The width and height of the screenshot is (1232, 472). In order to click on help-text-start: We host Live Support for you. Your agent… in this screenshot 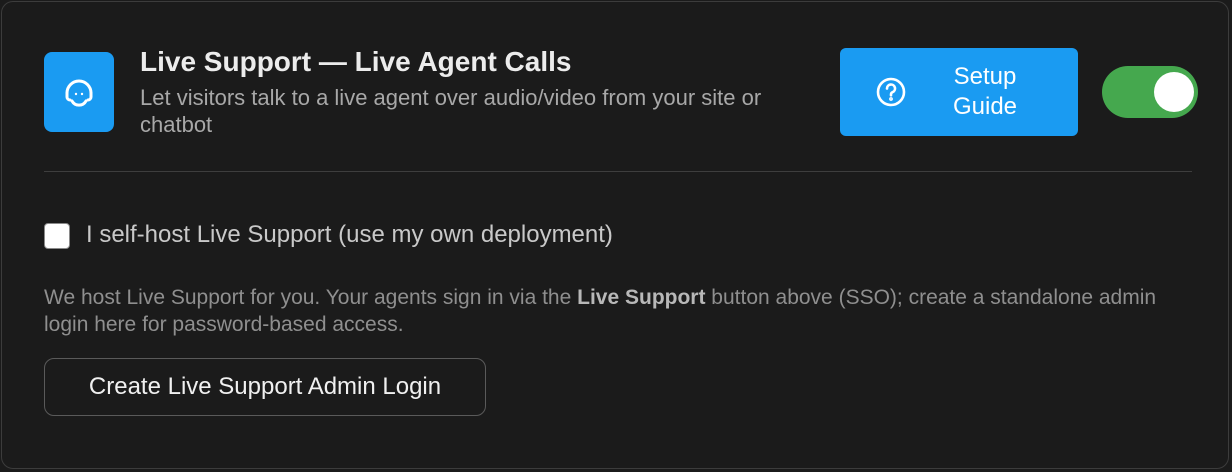, I will do `click(311, 297)`.